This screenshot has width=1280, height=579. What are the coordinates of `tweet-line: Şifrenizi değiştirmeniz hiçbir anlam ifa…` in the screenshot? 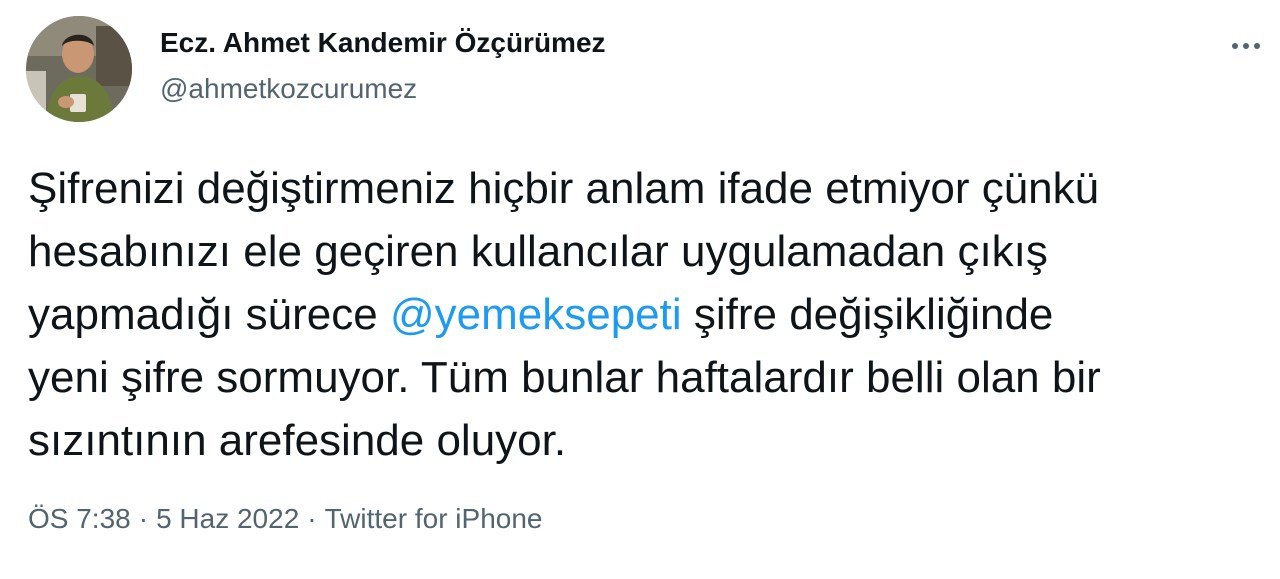 It's located at (564, 188).